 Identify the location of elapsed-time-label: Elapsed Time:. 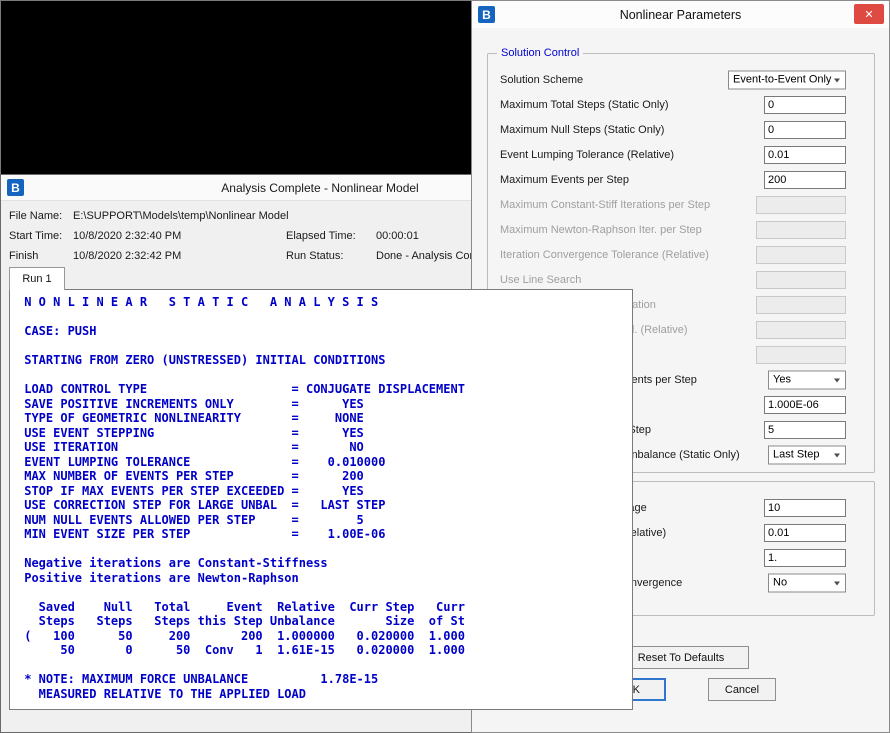
(321, 236).